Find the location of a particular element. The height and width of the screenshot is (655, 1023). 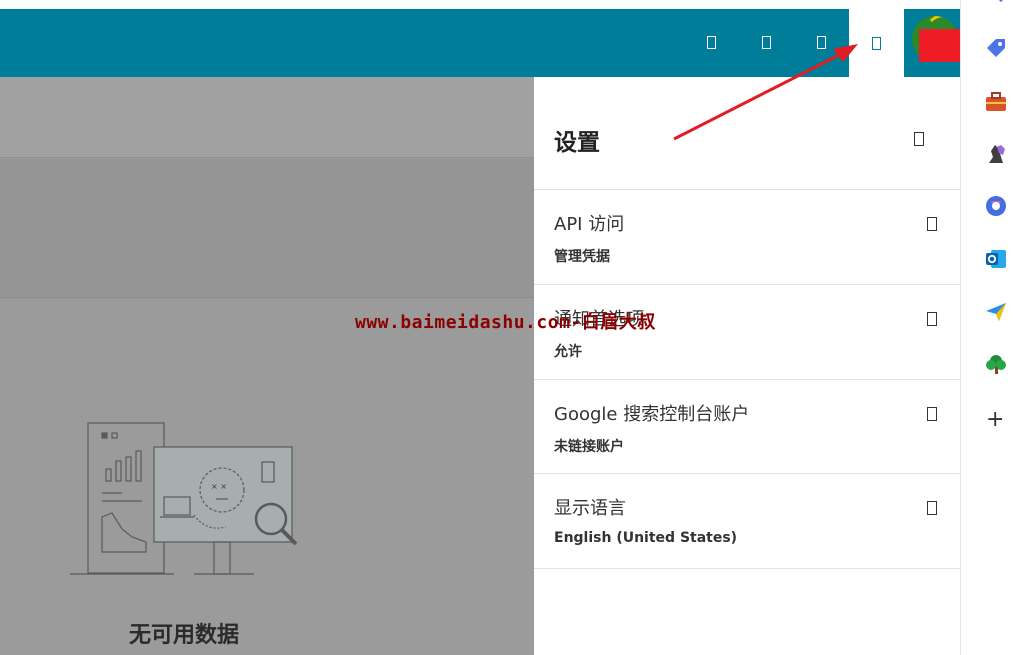

setting-subtitle: 未链接账户 is located at coordinates (589, 447).